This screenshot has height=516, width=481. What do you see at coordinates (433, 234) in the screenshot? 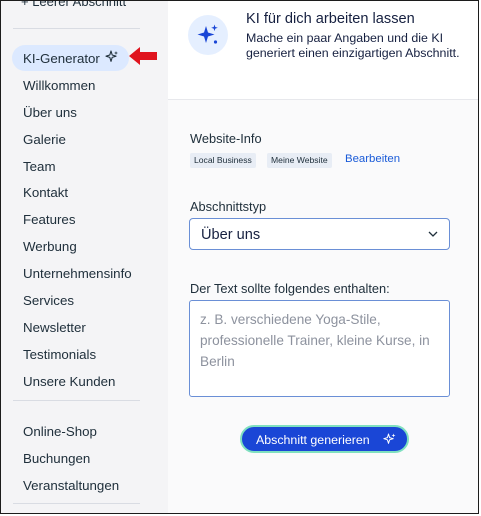
I see `chevron-down-icon` at bounding box center [433, 234].